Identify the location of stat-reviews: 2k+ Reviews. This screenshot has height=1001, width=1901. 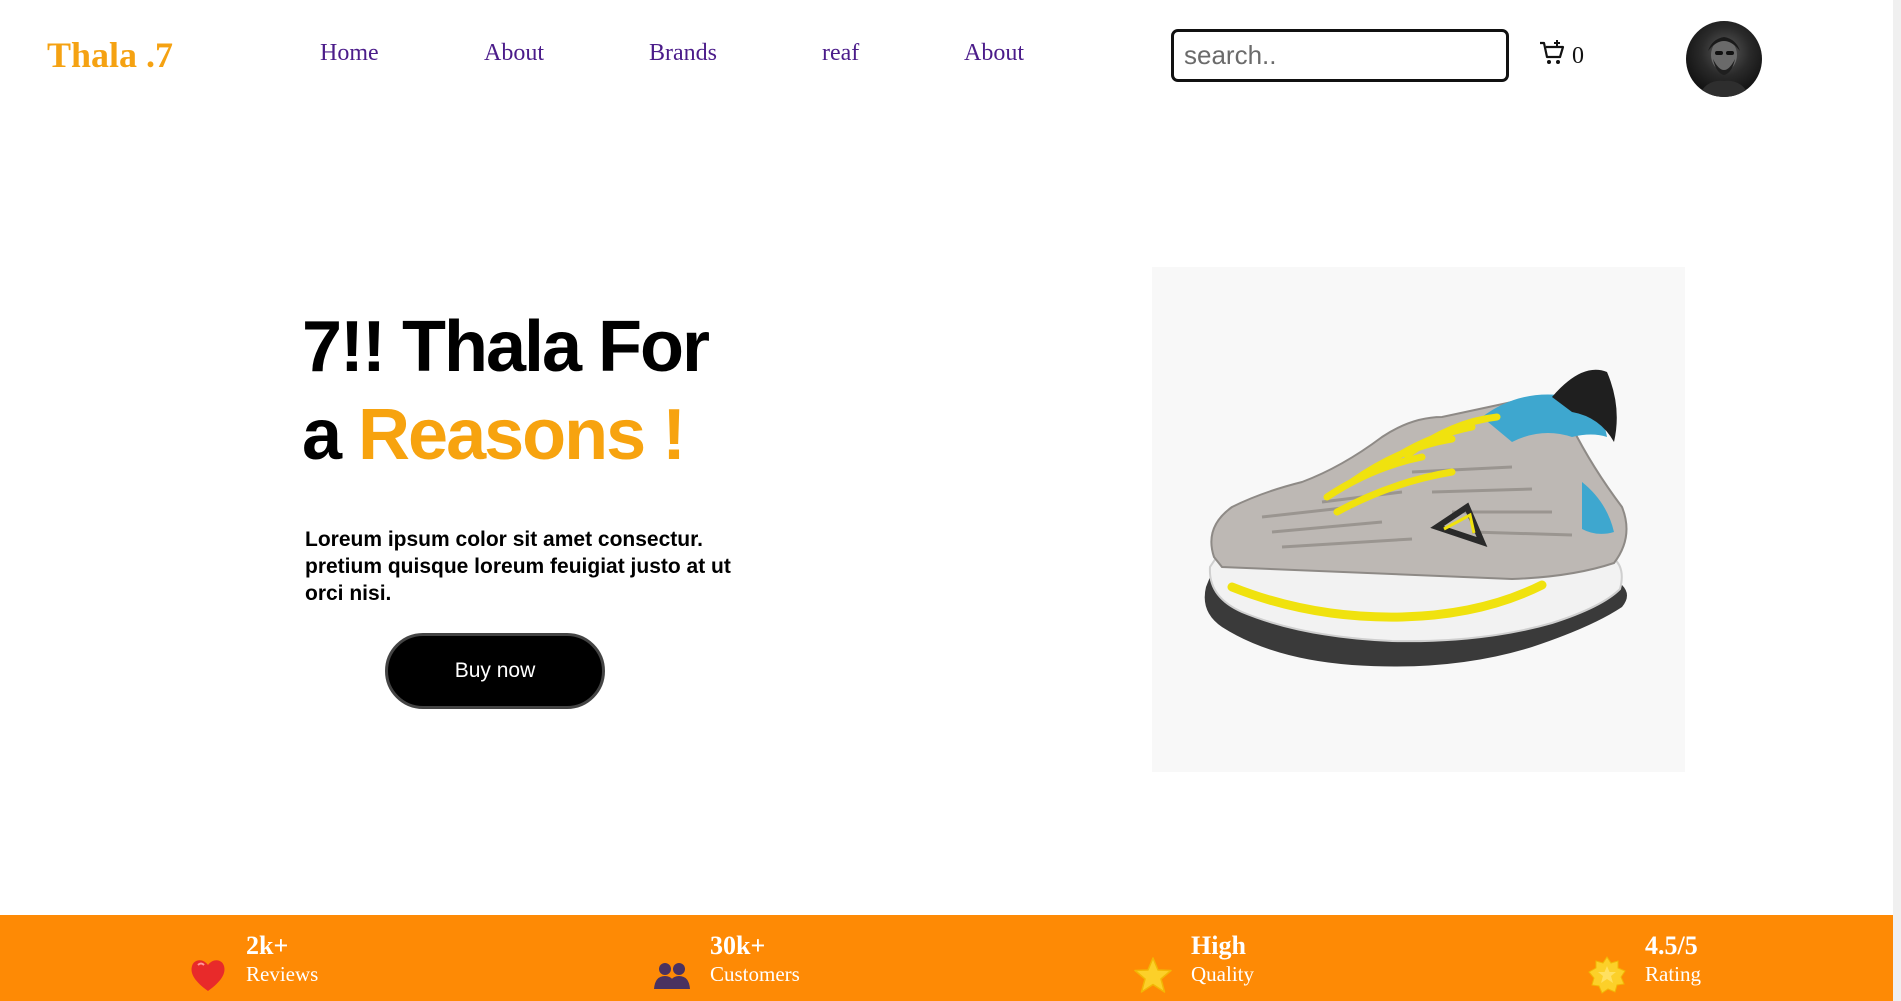
(253, 963).